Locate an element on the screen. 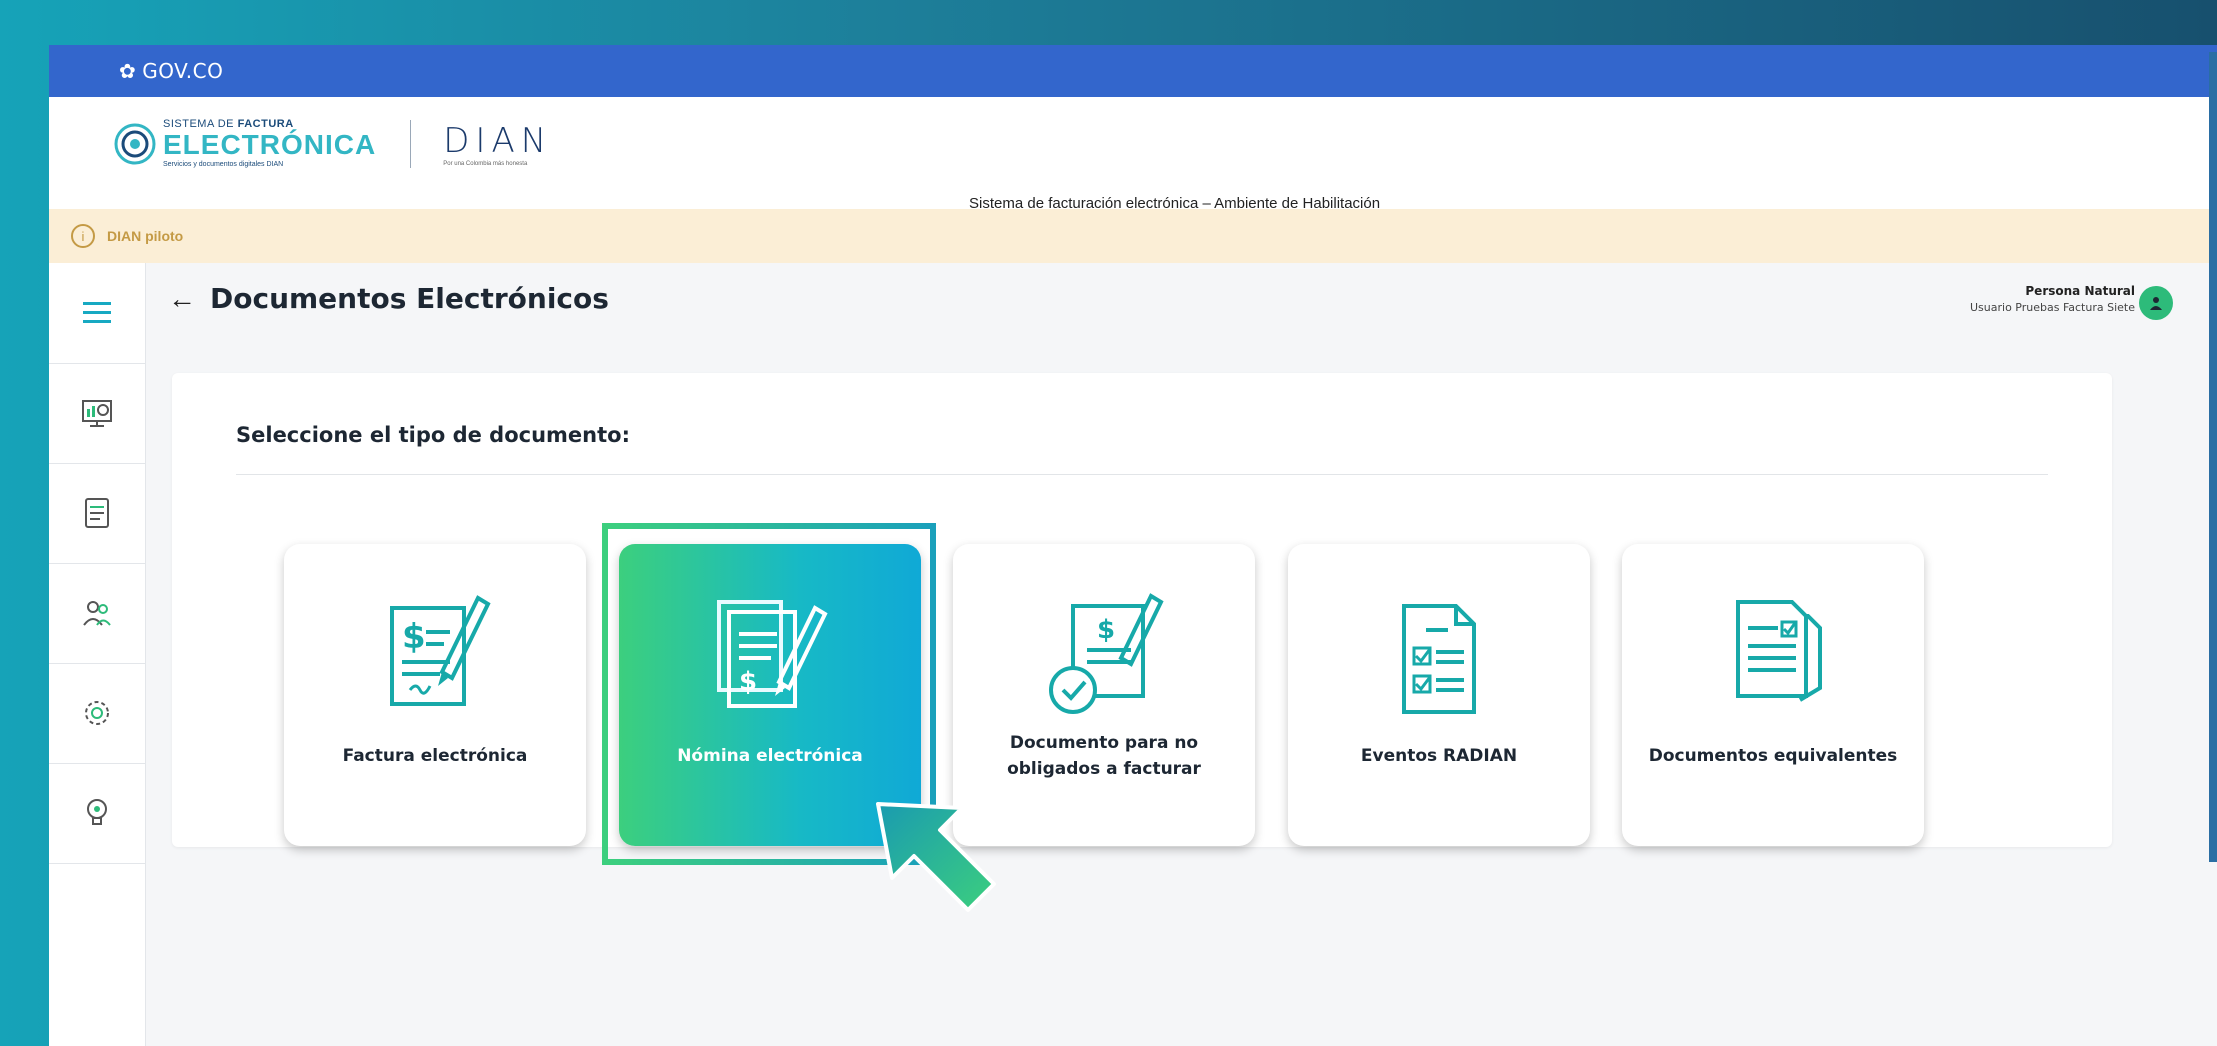 This screenshot has width=2217, height=1046. sidebar is located at coordinates (97, 654).